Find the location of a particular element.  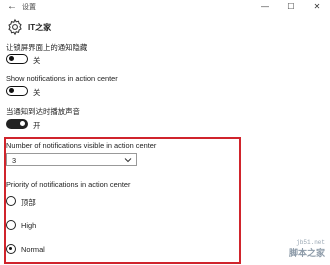

radio-label: Normal is located at coordinates (33, 249).